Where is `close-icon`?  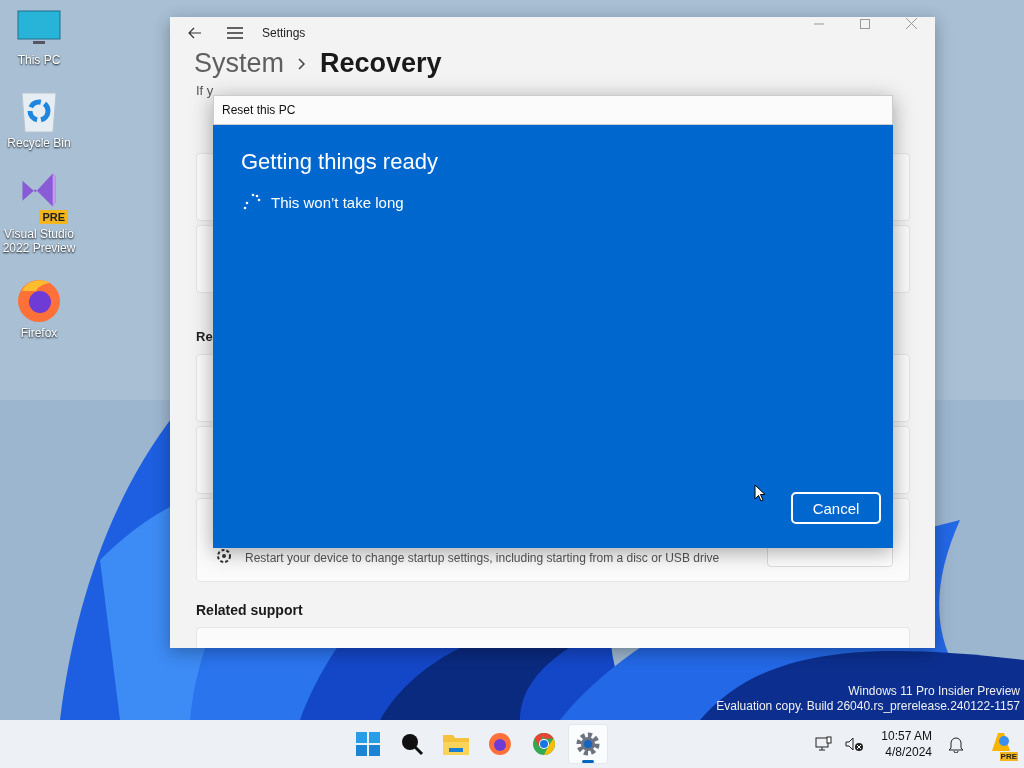
close-icon is located at coordinates (911, 23).